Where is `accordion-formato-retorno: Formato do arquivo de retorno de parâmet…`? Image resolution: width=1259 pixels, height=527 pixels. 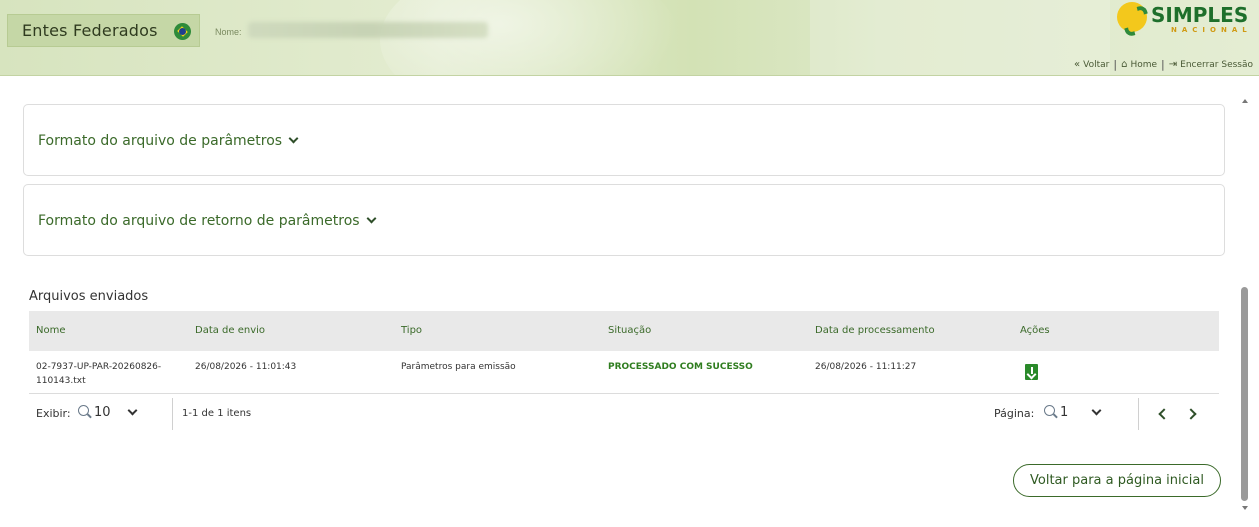
accordion-formato-retorno: Formato do arquivo de retorno de parâmet… is located at coordinates (624, 220).